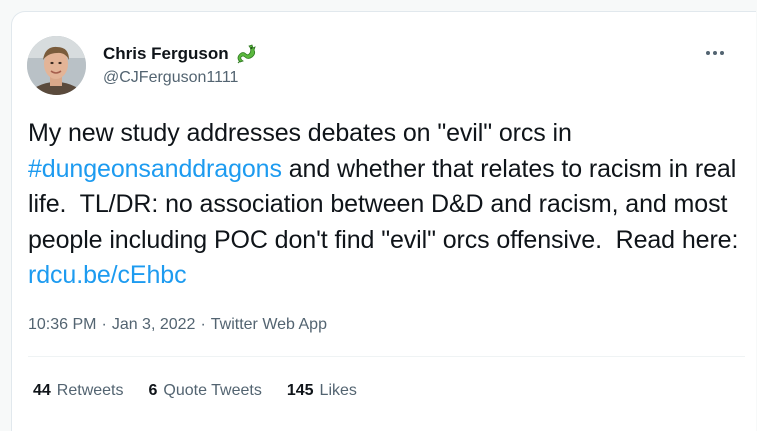 This screenshot has width=757, height=431. I want to click on tweet-time: 10:36 PM, so click(62, 325).